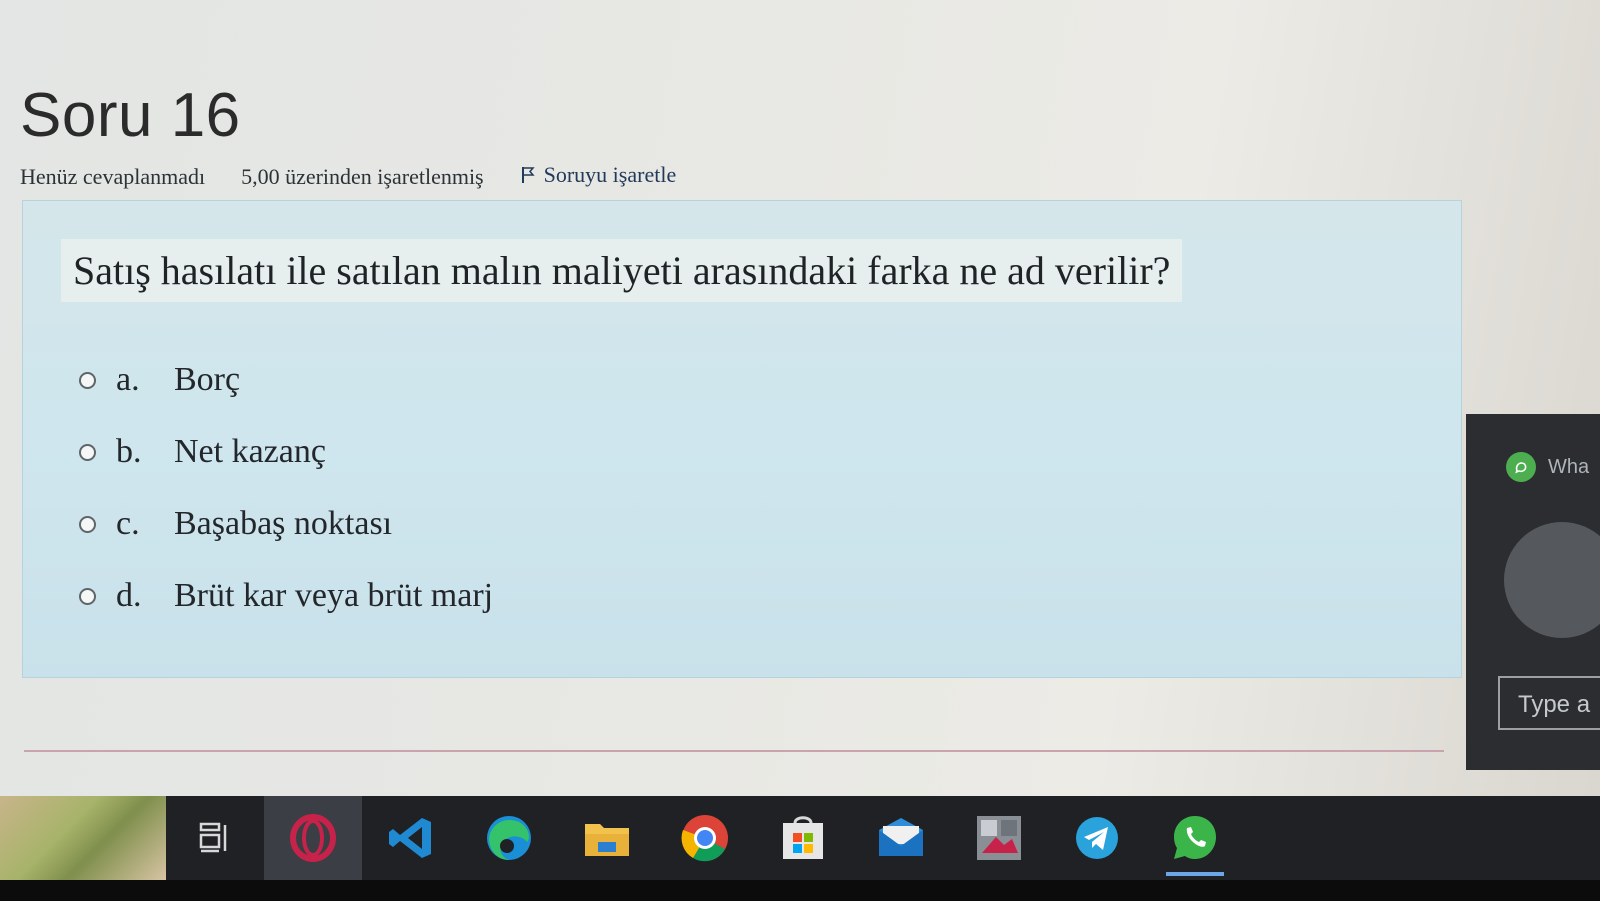  I want to click on answer-letter: b., so click(129, 451).